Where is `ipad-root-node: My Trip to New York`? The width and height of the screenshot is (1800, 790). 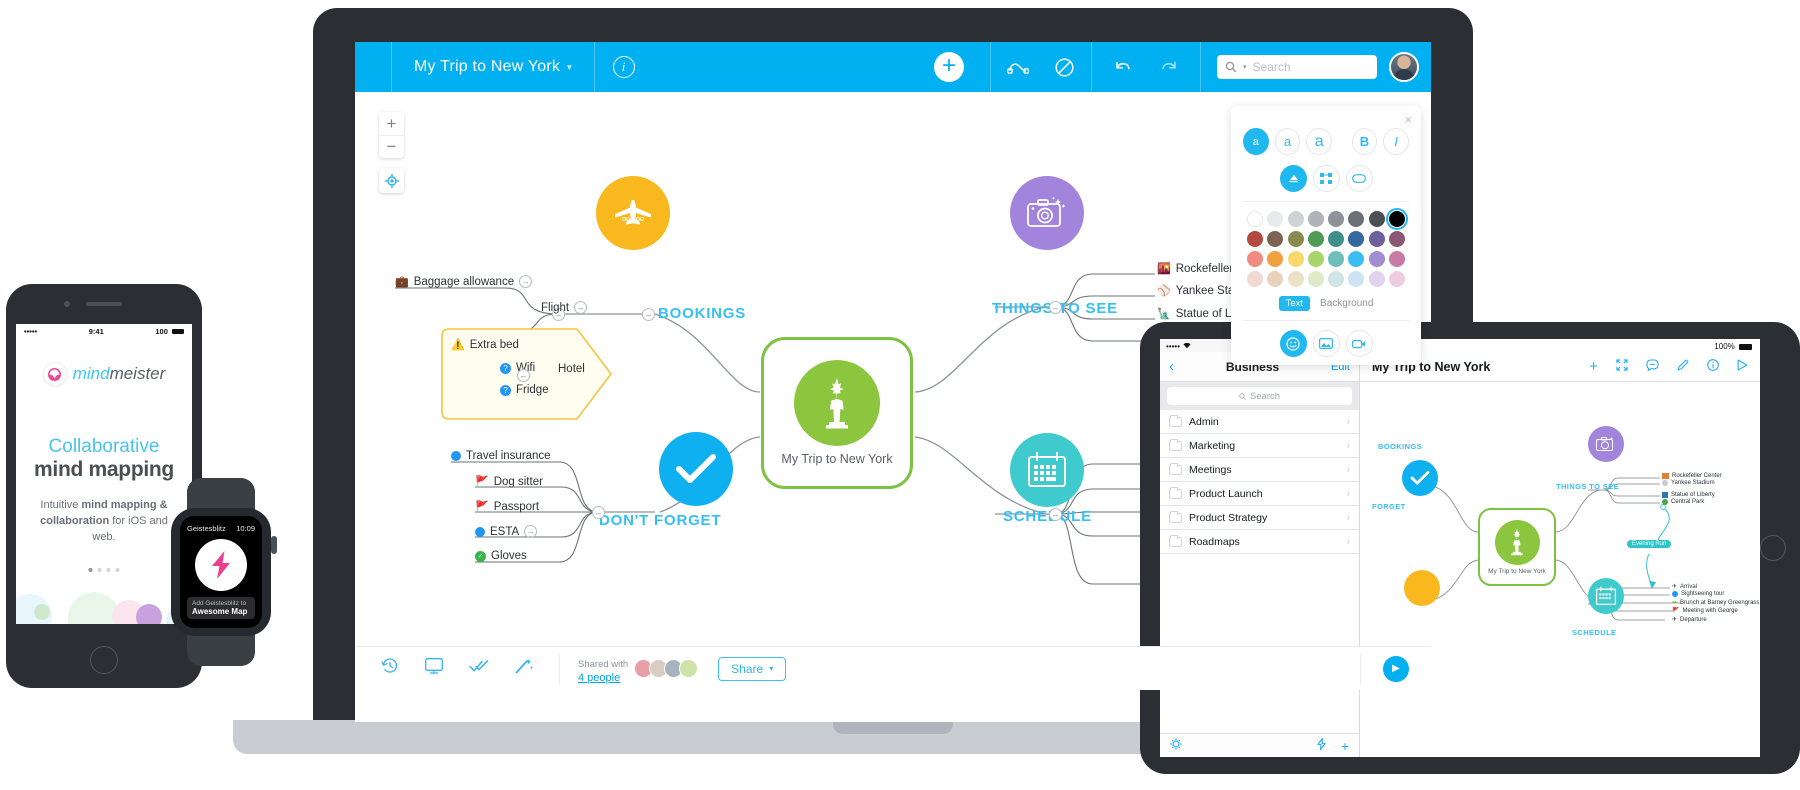
ipad-root-node: My Trip to New York is located at coordinates (1517, 547).